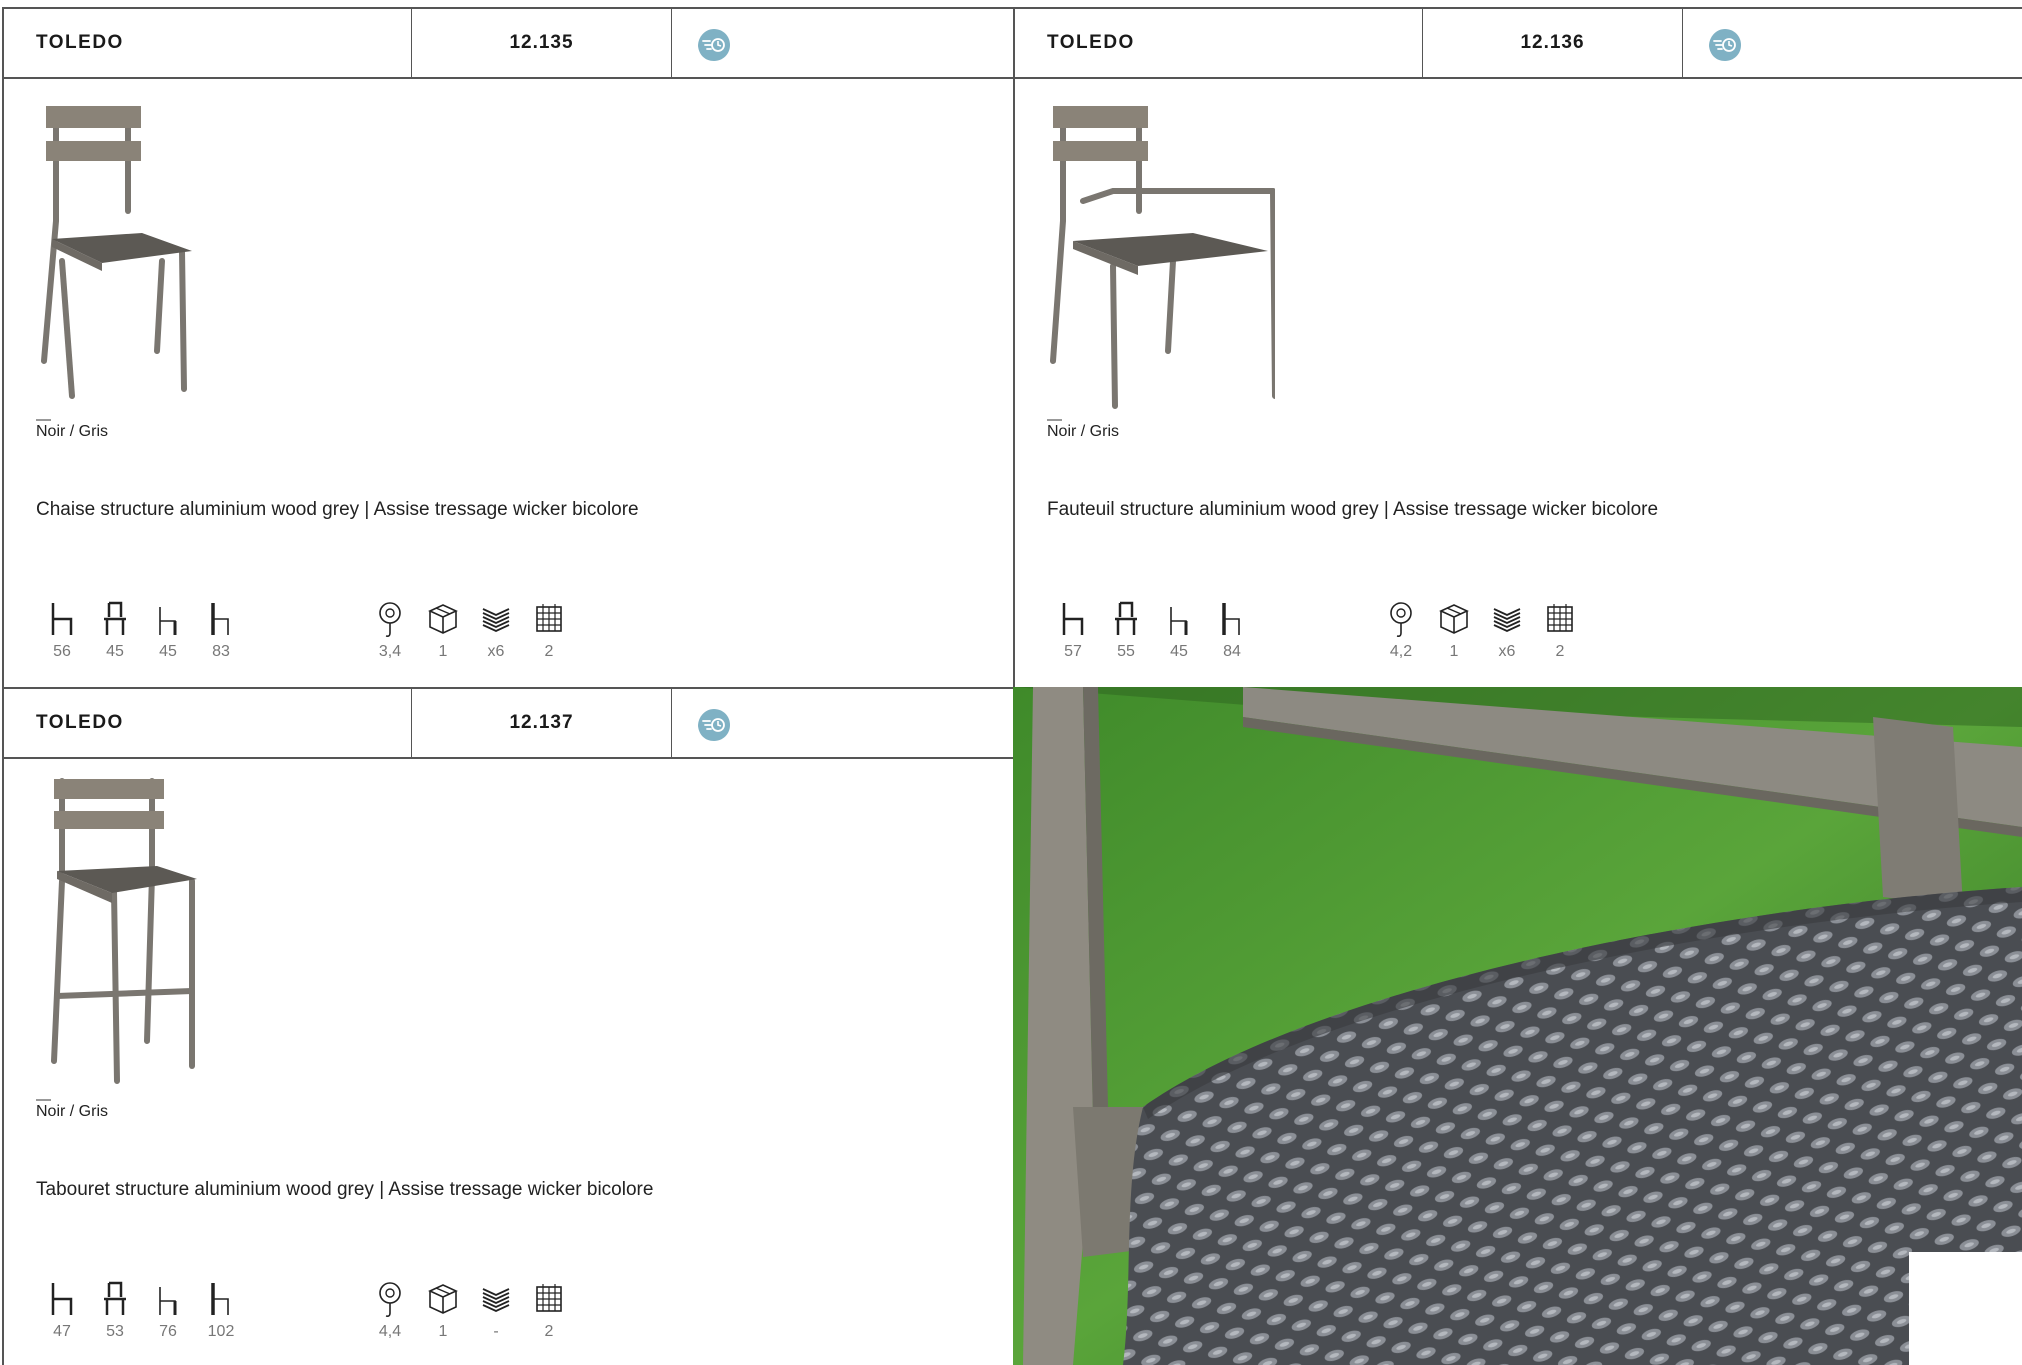 This screenshot has width=2022, height=1365. What do you see at coordinates (116, 252) in the screenshot?
I see `chair-photo` at bounding box center [116, 252].